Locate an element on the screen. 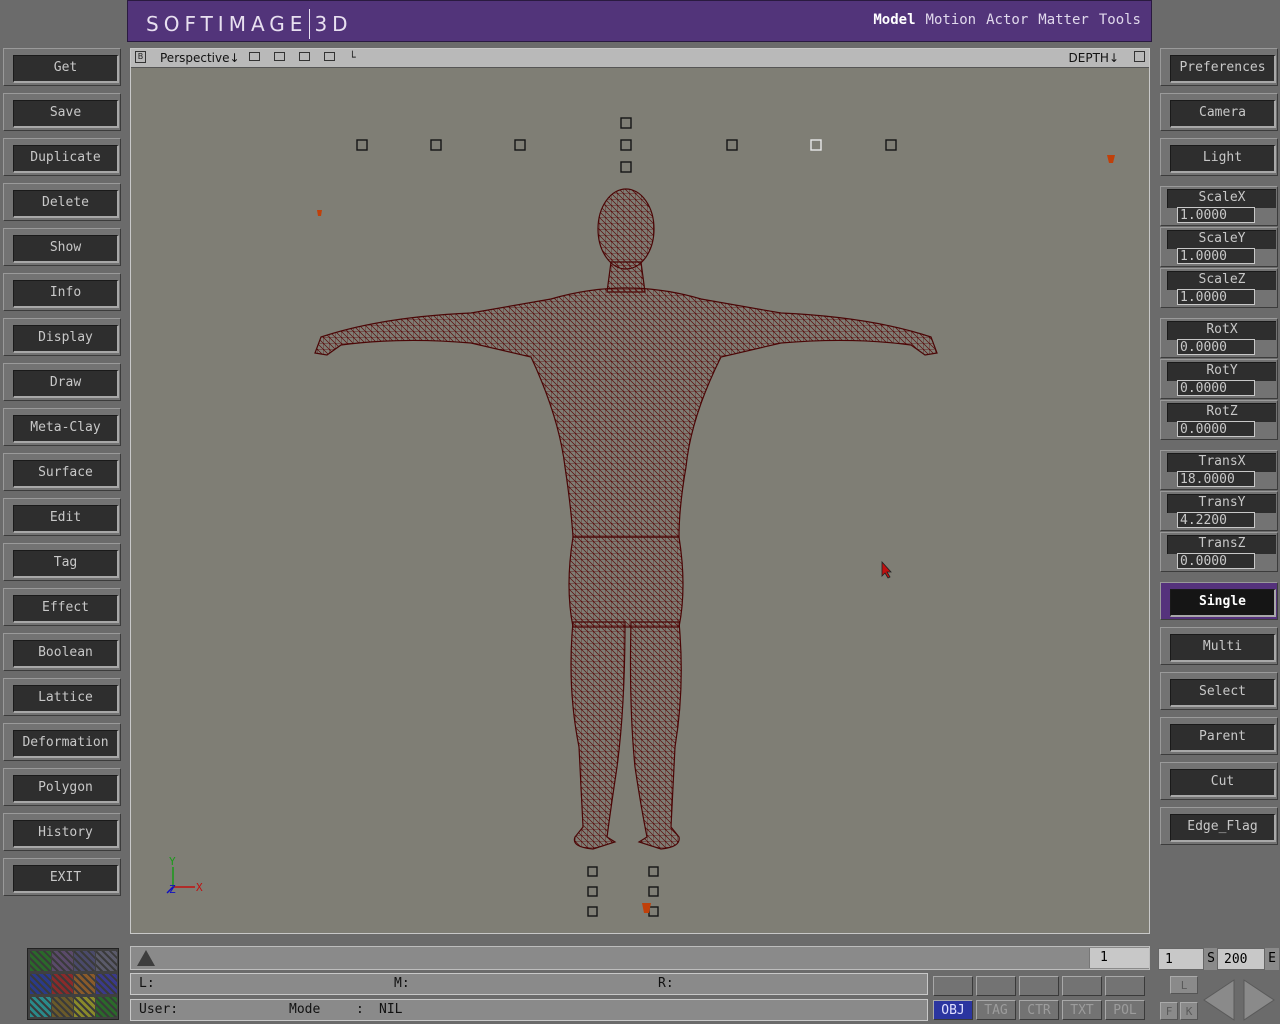  mode-tag-button: TAG is located at coordinates (996, 1010).